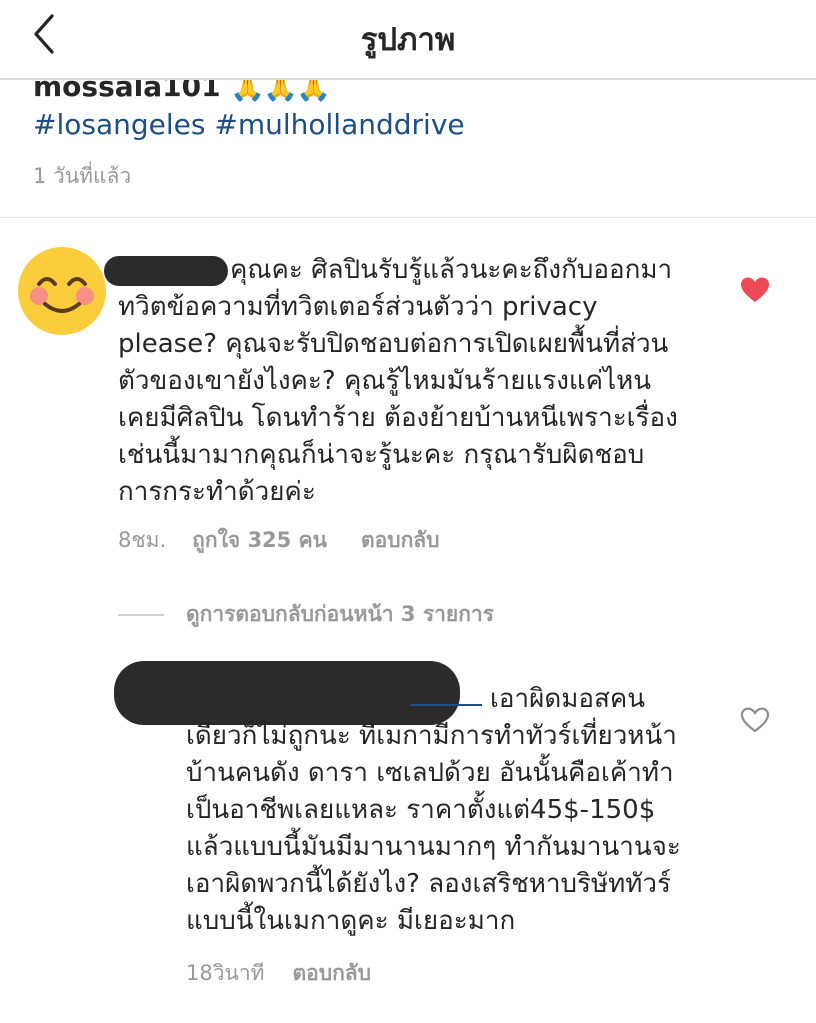 The width and height of the screenshot is (816, 1023). I want to click on commenter-avatar, so click(62, 291).